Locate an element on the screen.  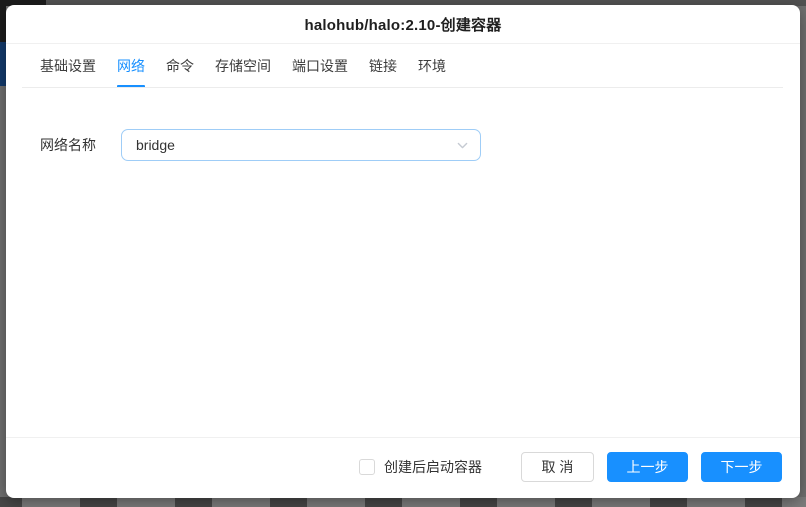
network-name-label: 网络名称 is located at coordinates (68, 145).